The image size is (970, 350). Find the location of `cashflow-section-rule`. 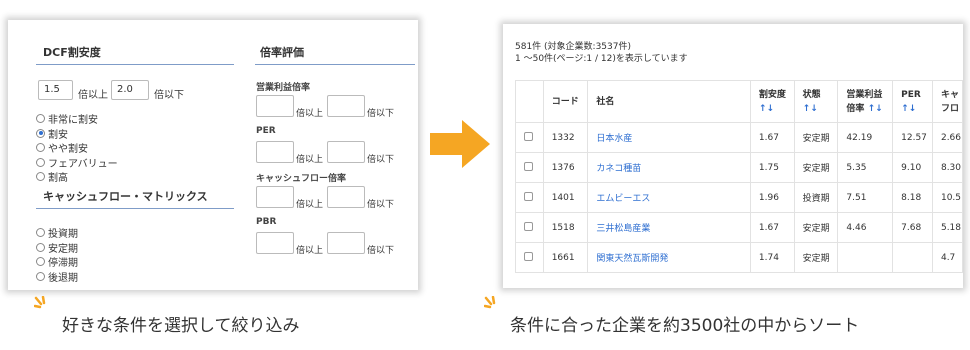

cashflow-section-rule is located at coordinates (135, 208).